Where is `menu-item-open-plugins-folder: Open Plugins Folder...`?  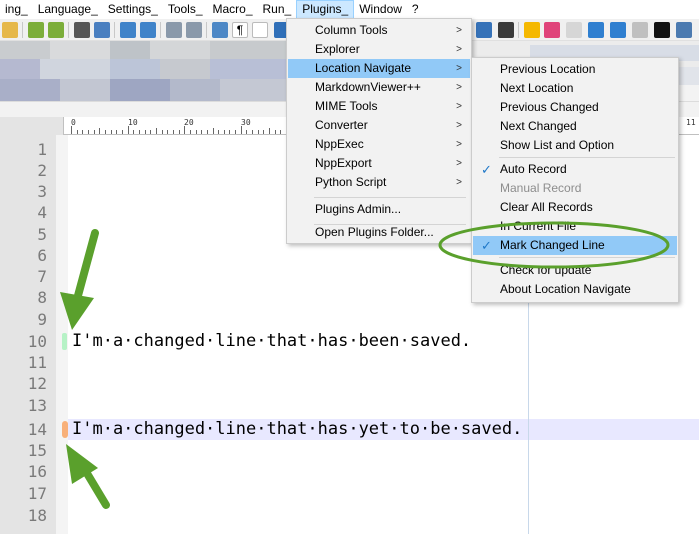
menu-item-open-plugins-folder: Open Plugins Folder... is located at coordinates (379, 232).